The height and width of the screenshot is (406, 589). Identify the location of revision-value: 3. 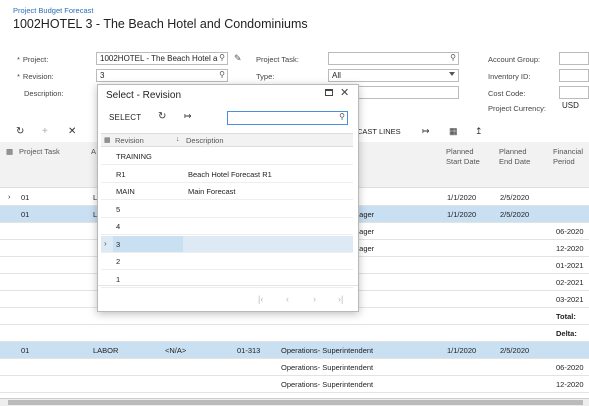
(102, 75).